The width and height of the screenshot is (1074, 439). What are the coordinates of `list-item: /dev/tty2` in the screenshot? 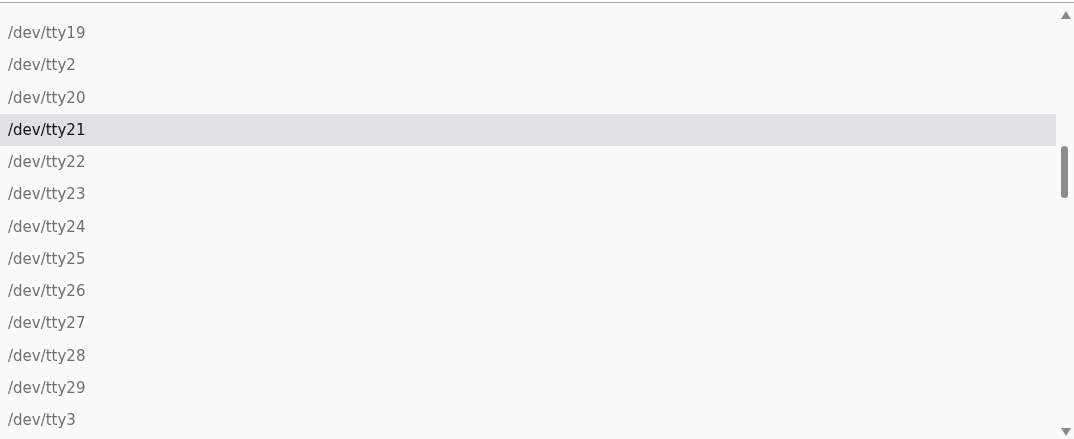 It's located at (528, 65).